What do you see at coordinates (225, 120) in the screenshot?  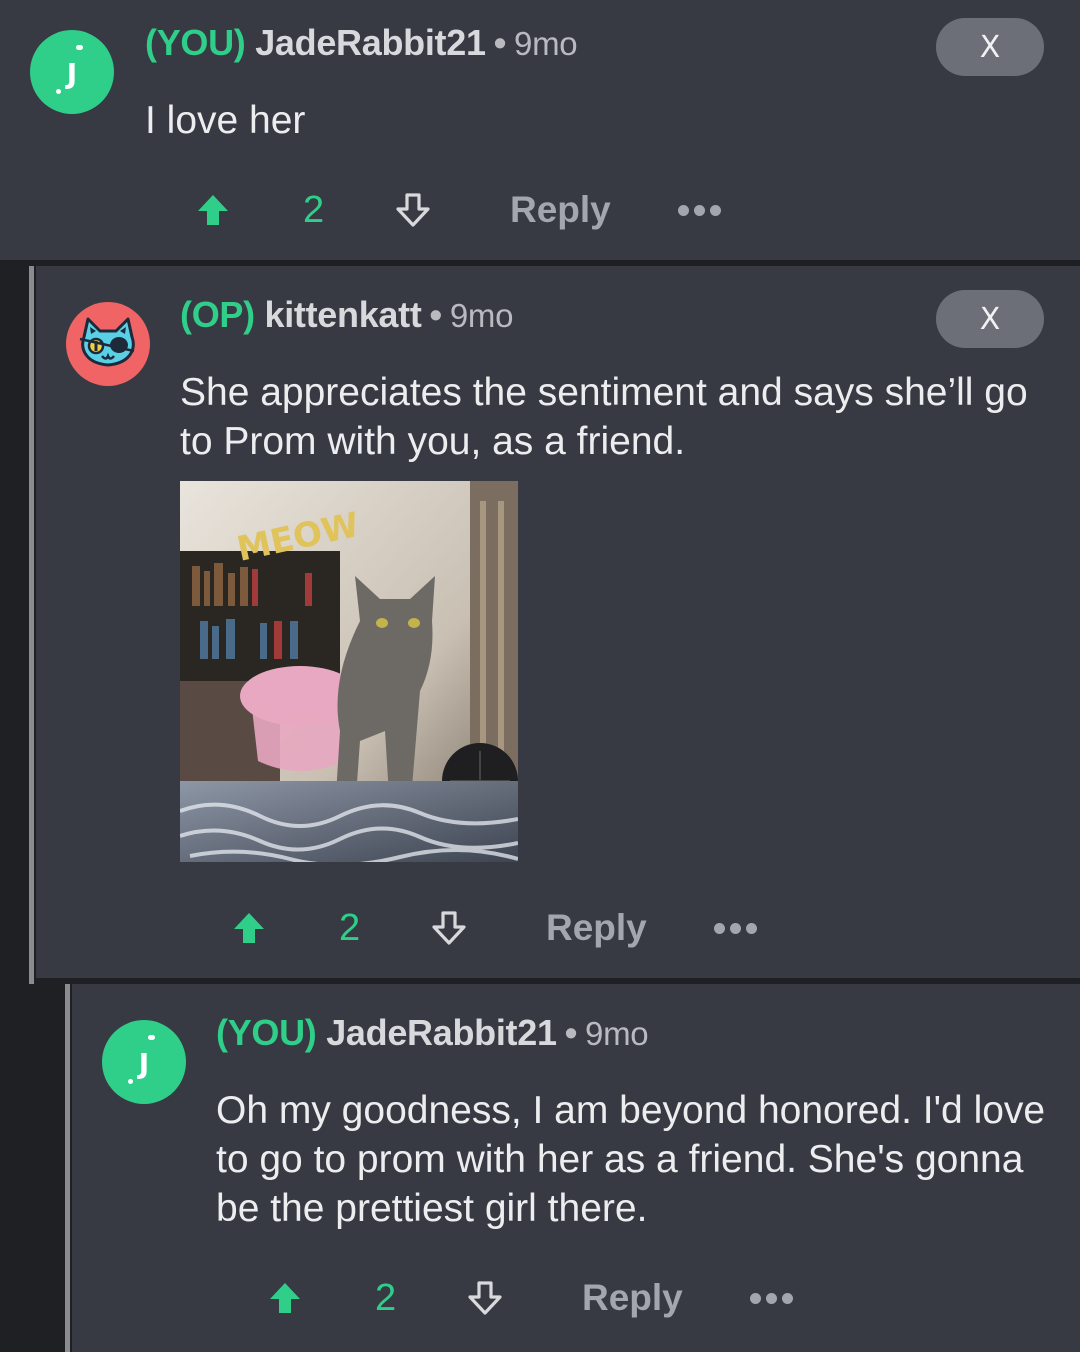 I see `comment-text: I love her` at bounding box center [225, 120].